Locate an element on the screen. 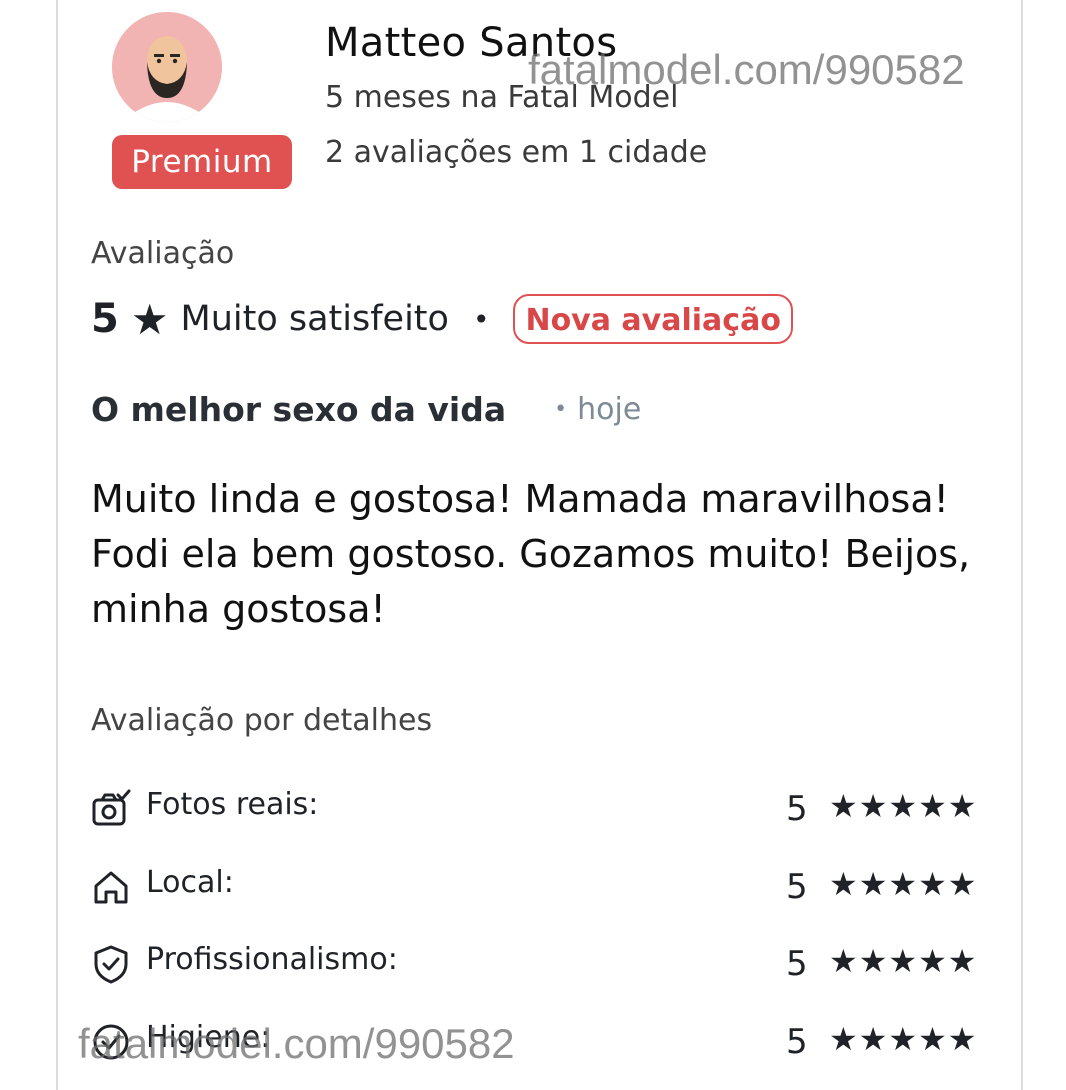 The image size is (1066, 1090). rating-section-label: Avaliação is located at coordinates (163, 253).